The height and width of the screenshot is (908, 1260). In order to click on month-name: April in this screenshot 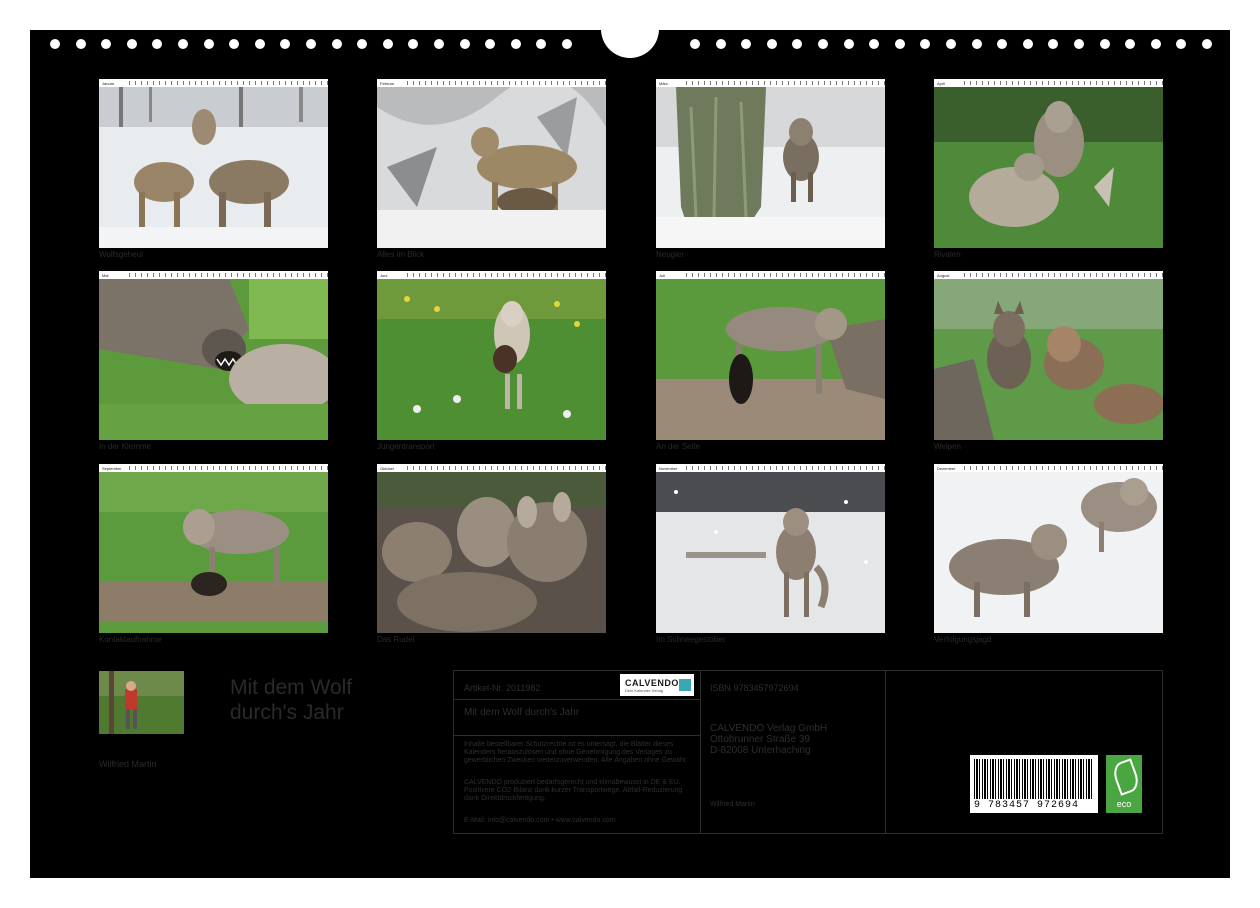, I will do `click(941, 83)`.